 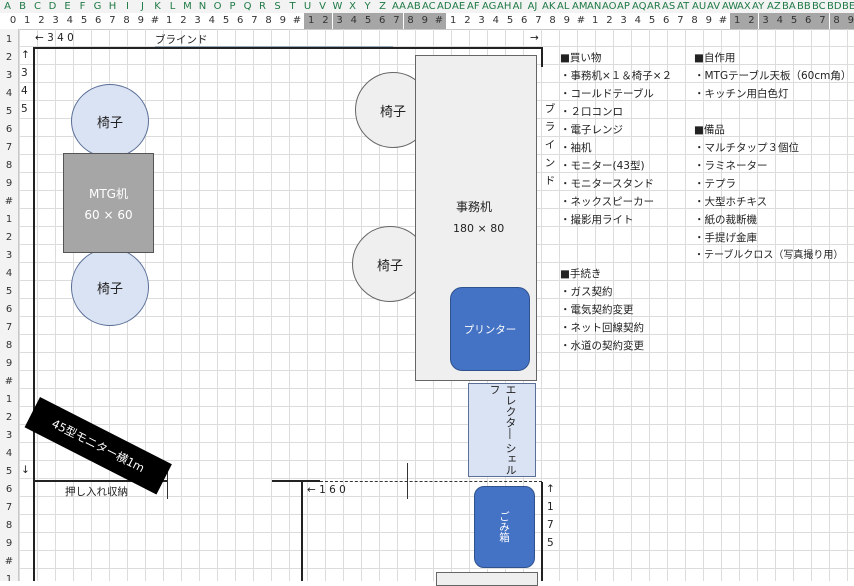 What do you see at coordinates (609, 6) in the screenshot?
I see `column-letter: AO` at bounding box center [609, 6].